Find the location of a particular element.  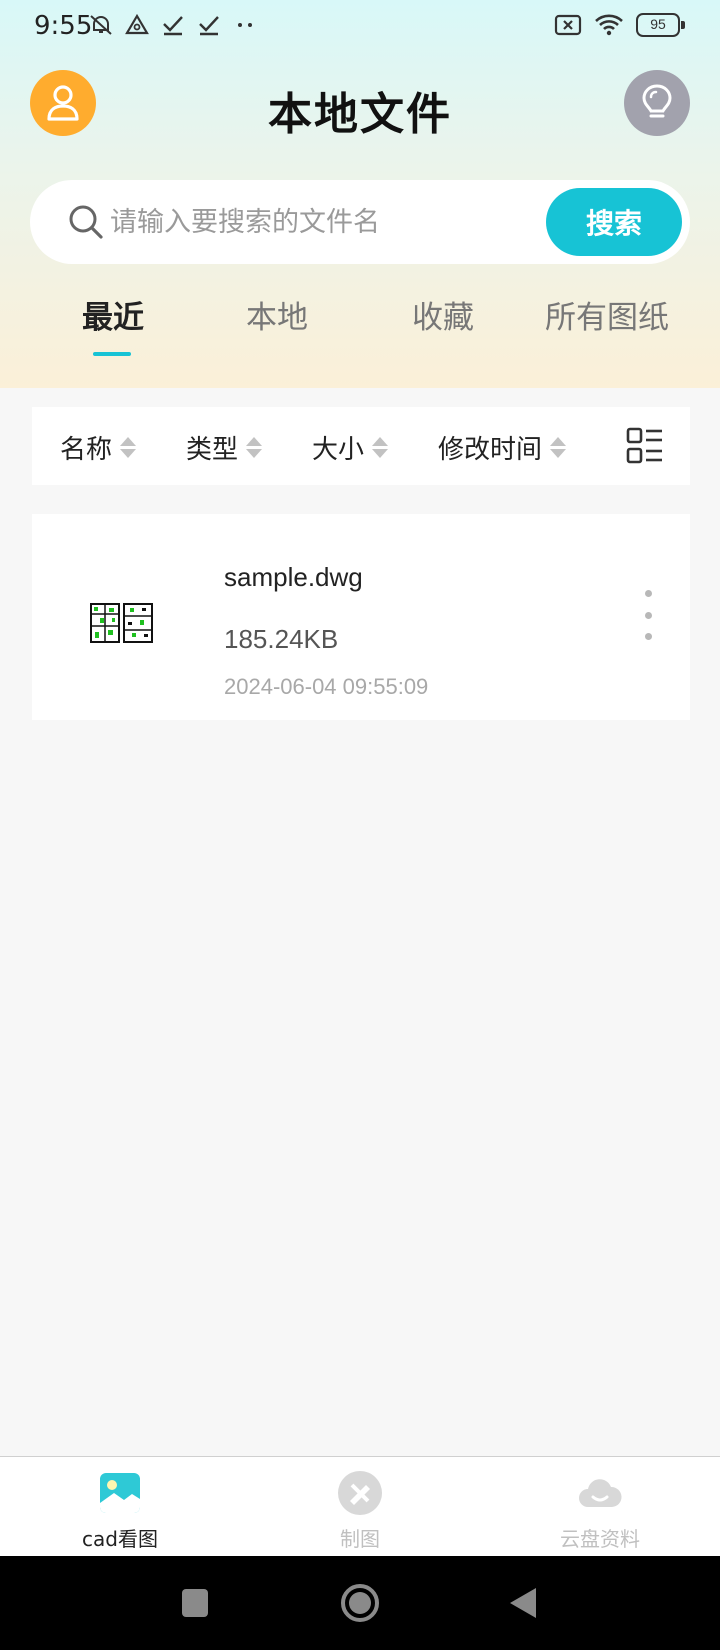

status-icons-left is located at coordinates (173, 25).